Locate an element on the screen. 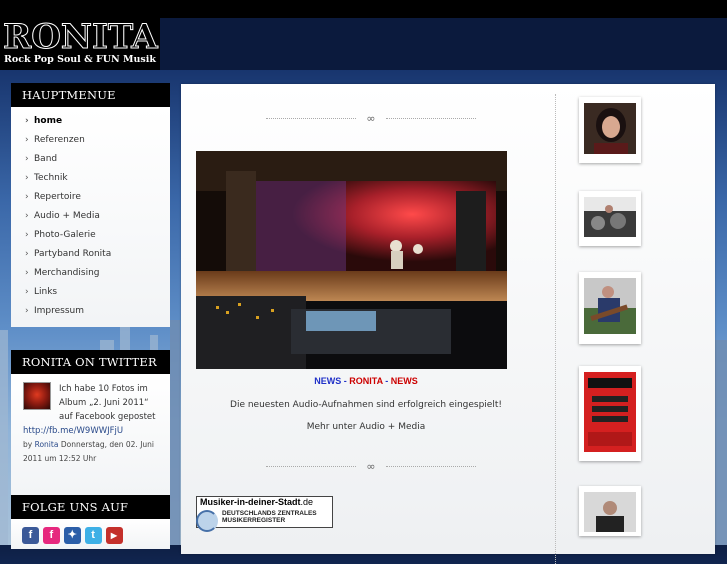  photo-drummer is located at coordinates (610, 217).